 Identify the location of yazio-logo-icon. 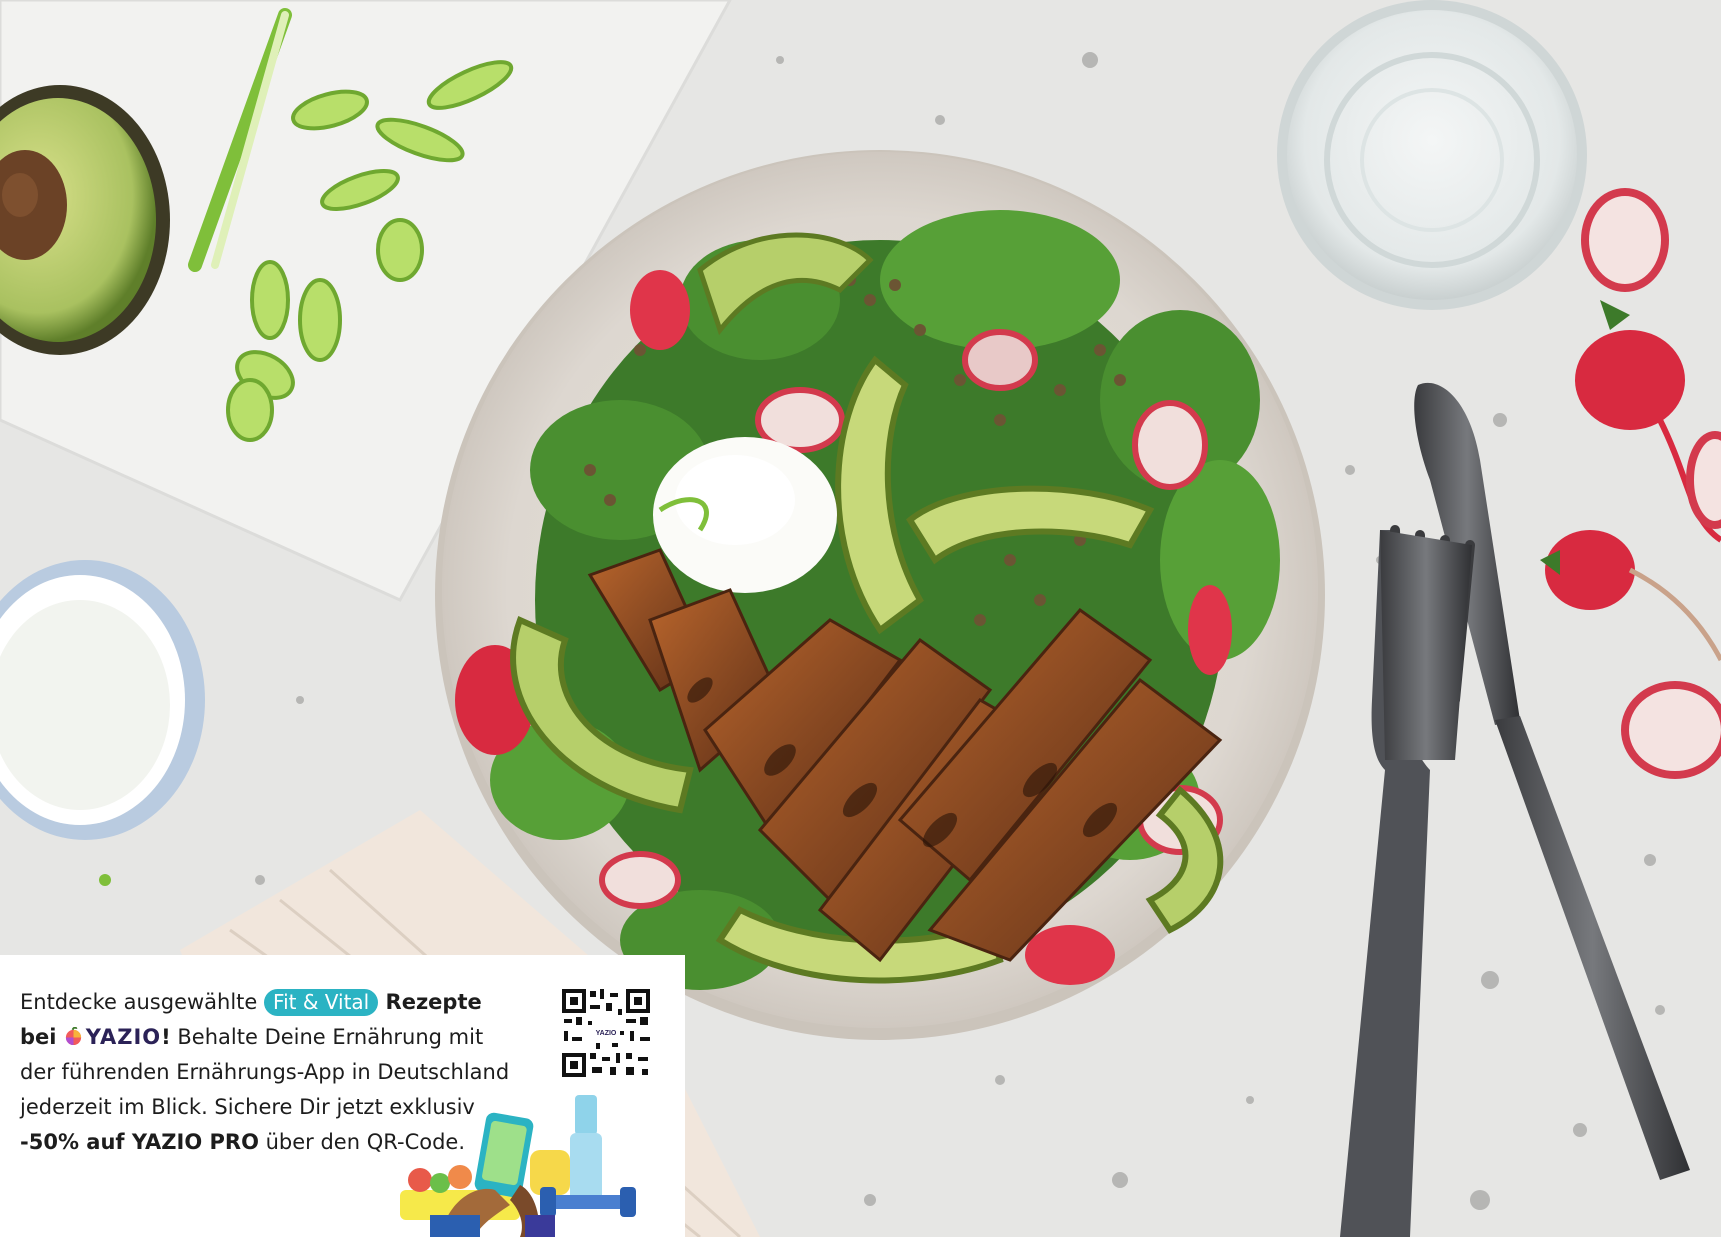
(73, 1036).